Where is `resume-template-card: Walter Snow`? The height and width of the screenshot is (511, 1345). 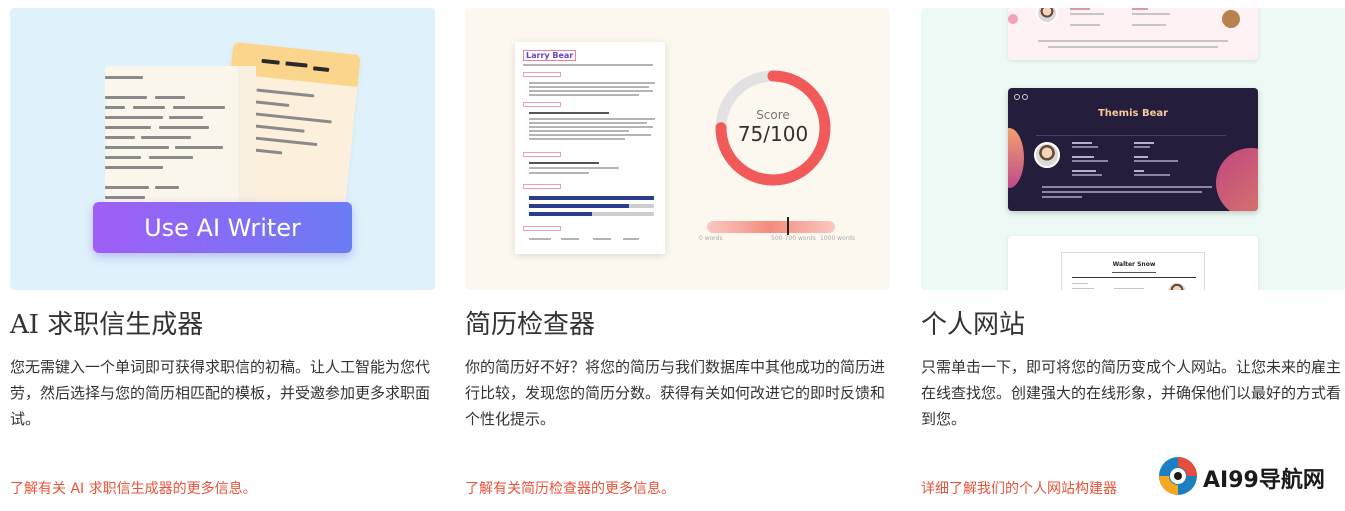
resume-template-card: Walter Snow is located at coordinates (1133, 271).